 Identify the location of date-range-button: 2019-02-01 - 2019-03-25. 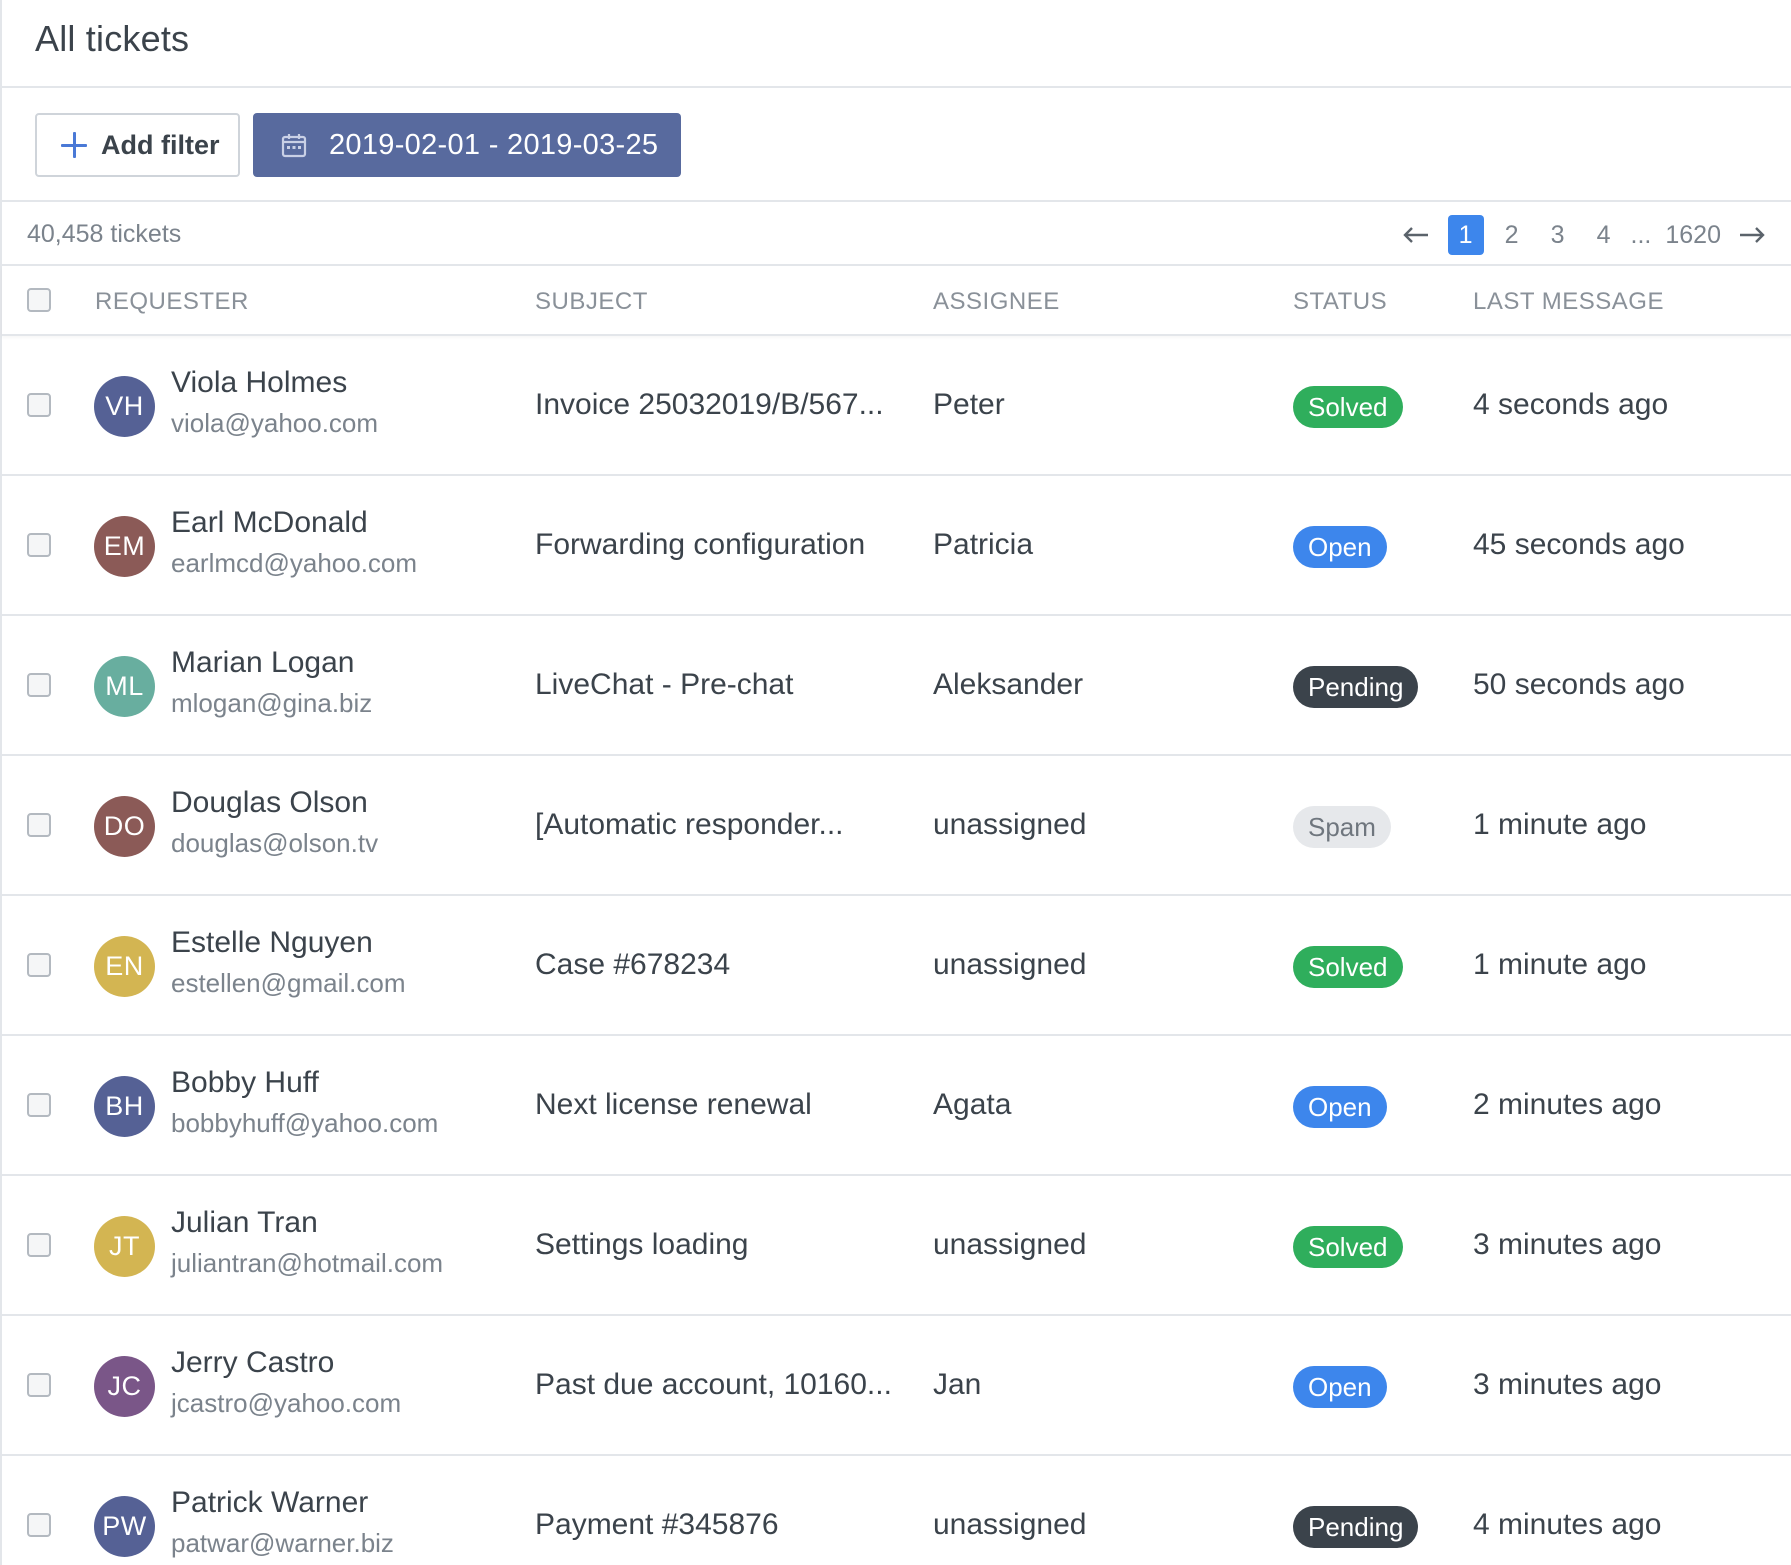
(467, 145).